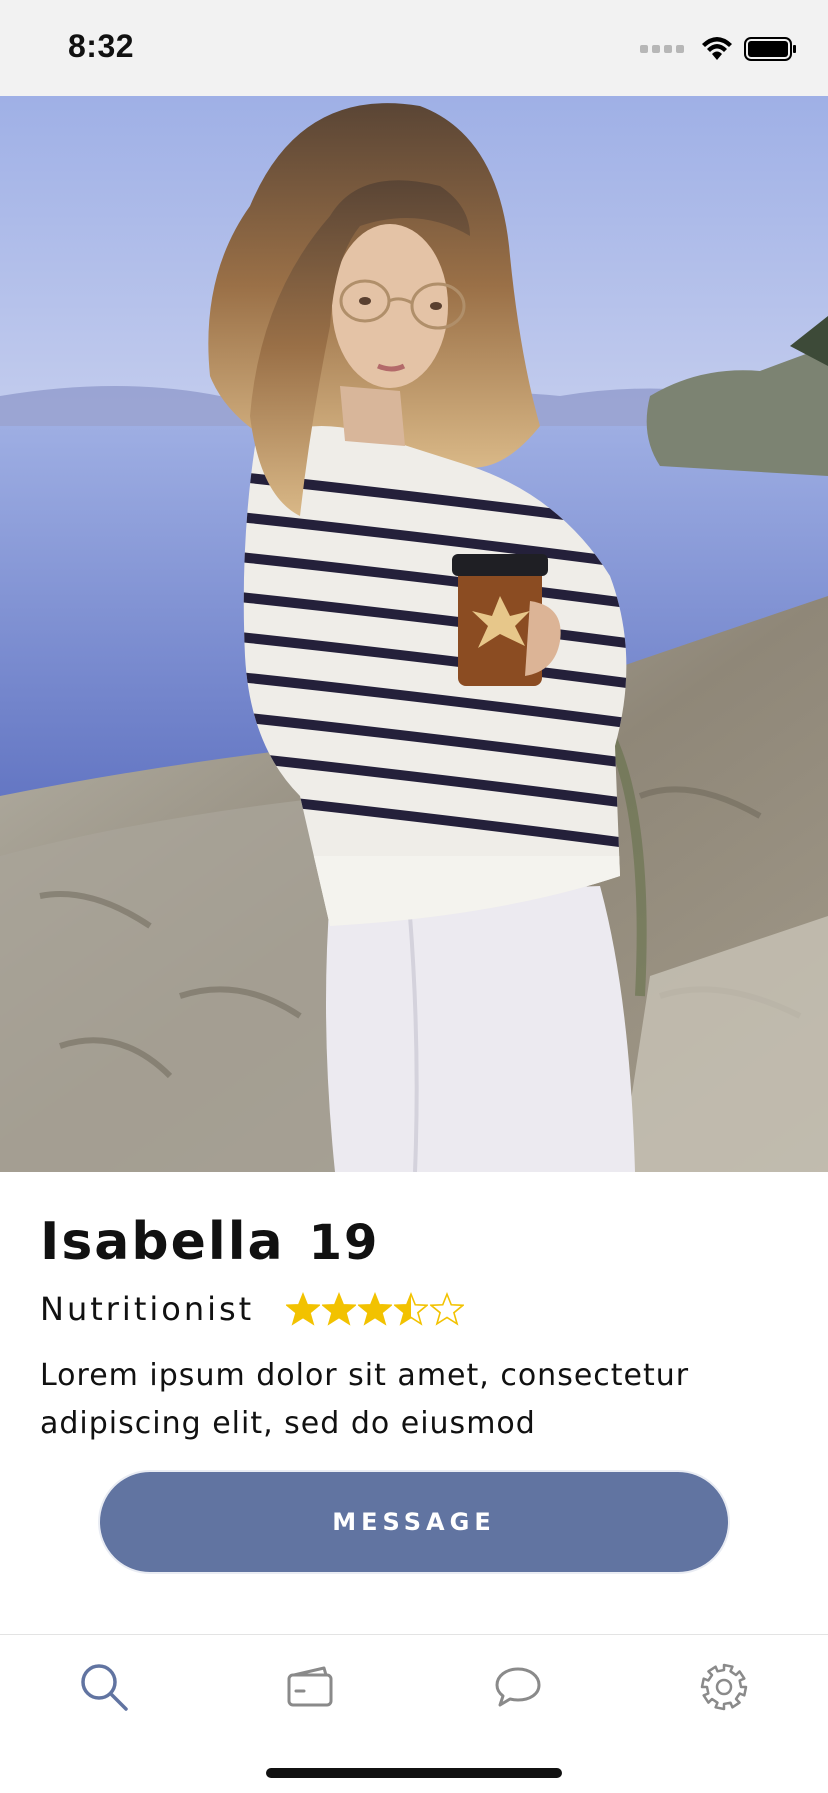 Image resolution: width=828 pixels, height=1793 pixels. I want to click on battery-icon, so click(770, 49).